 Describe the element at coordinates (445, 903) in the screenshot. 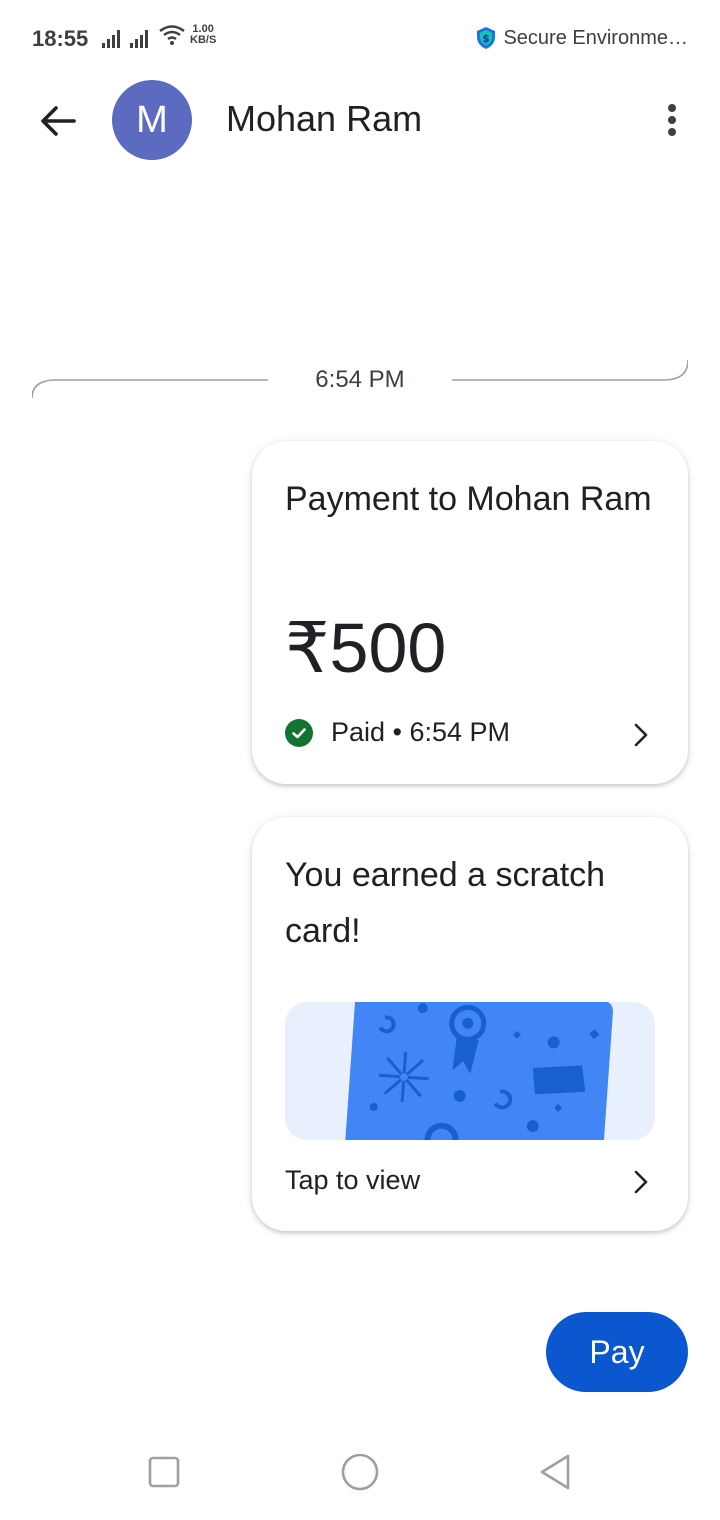

I see `scratch-card-title: You earned a scratch card!` at that location.